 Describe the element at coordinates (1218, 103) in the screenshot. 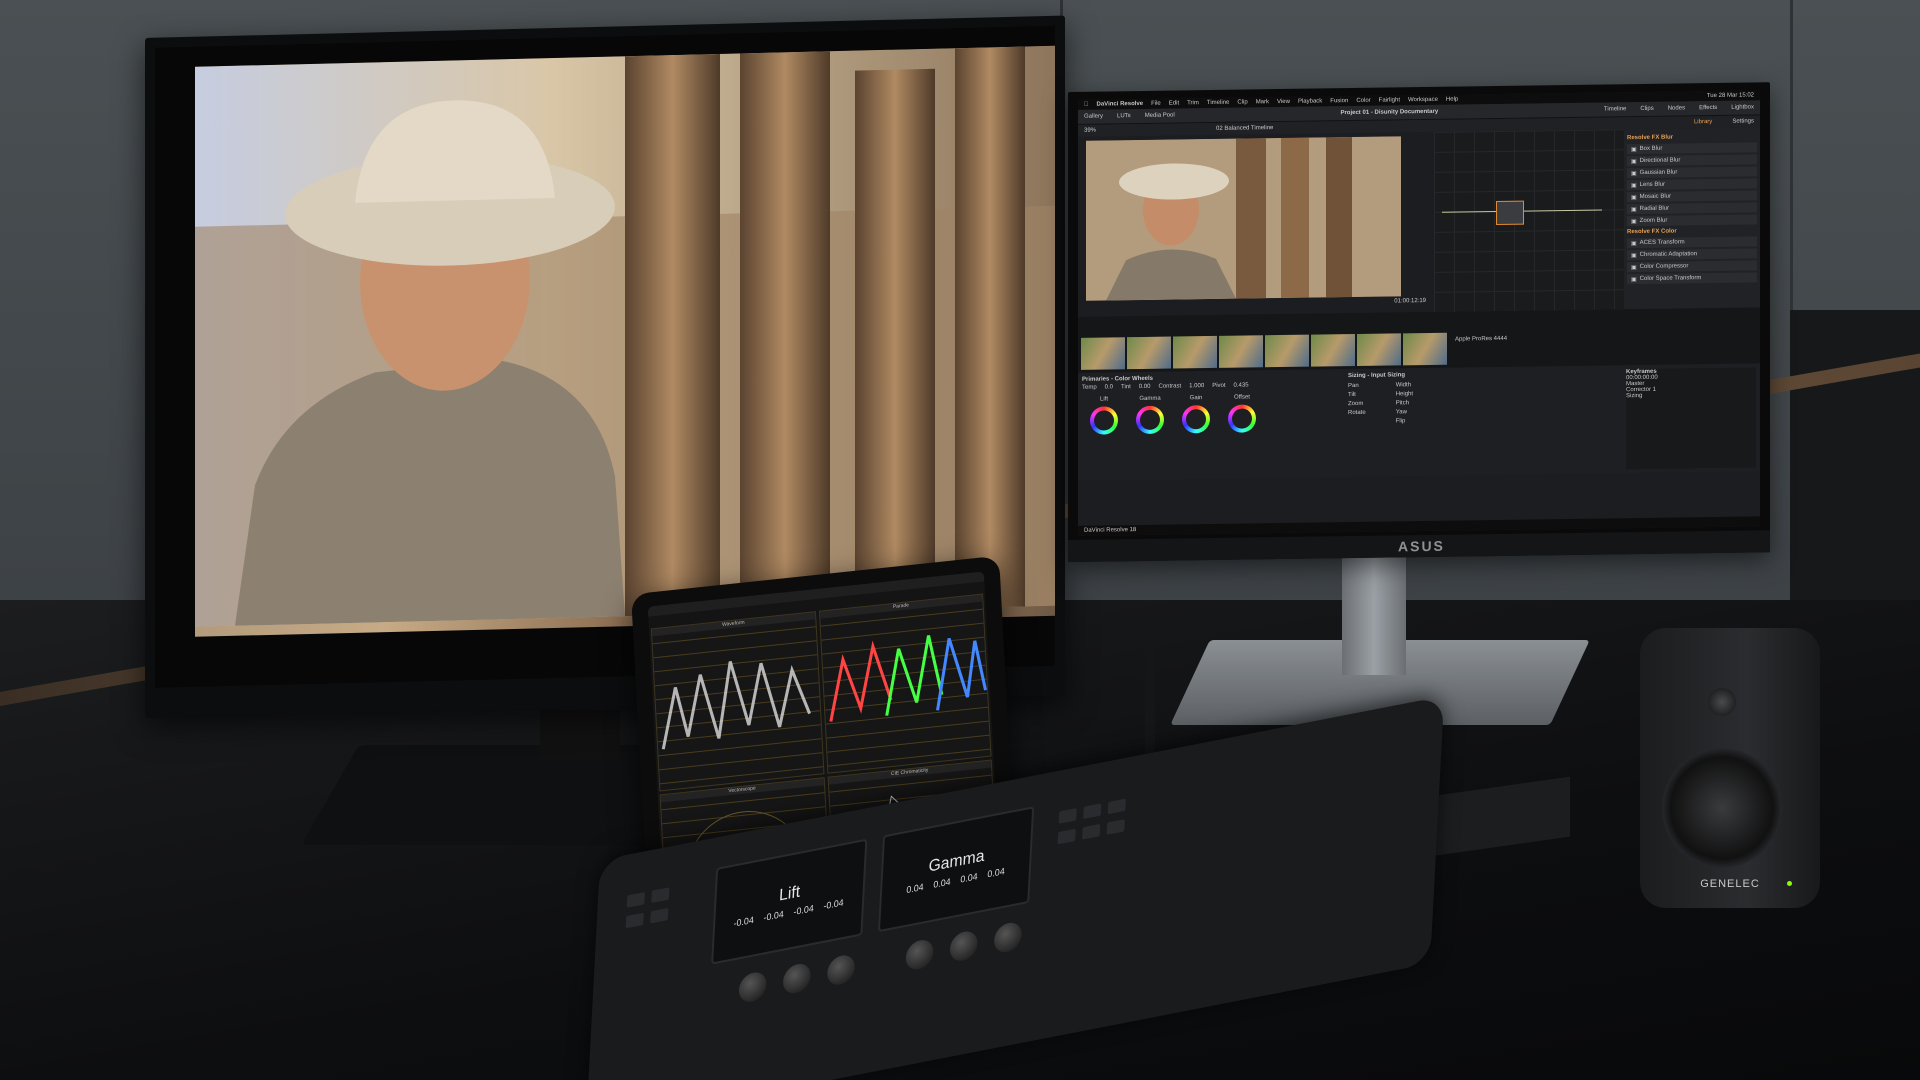

I see `menu-timeline: Timeline` at that location.